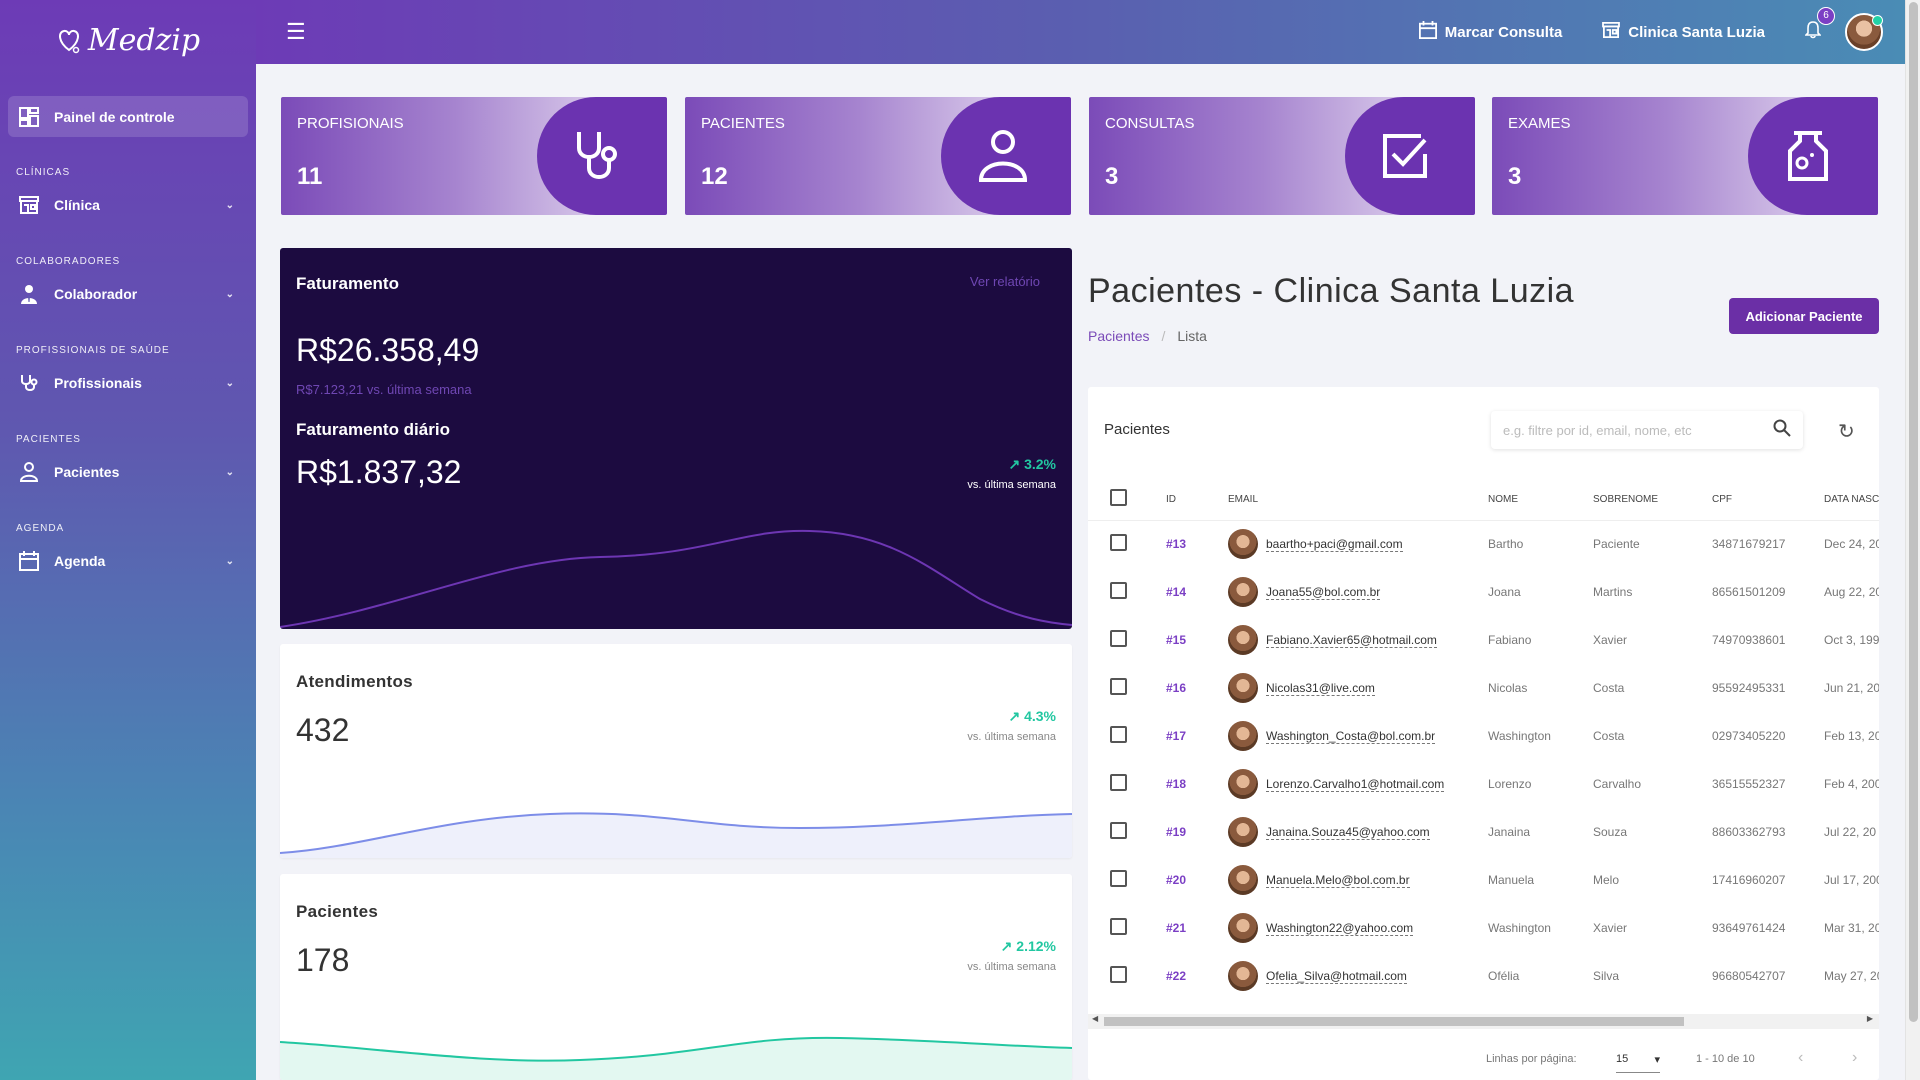 The image size is (1920, 1080). Describe the element at coordinates (1782, 430) in the screenshot. I see `search-icon` at that location.